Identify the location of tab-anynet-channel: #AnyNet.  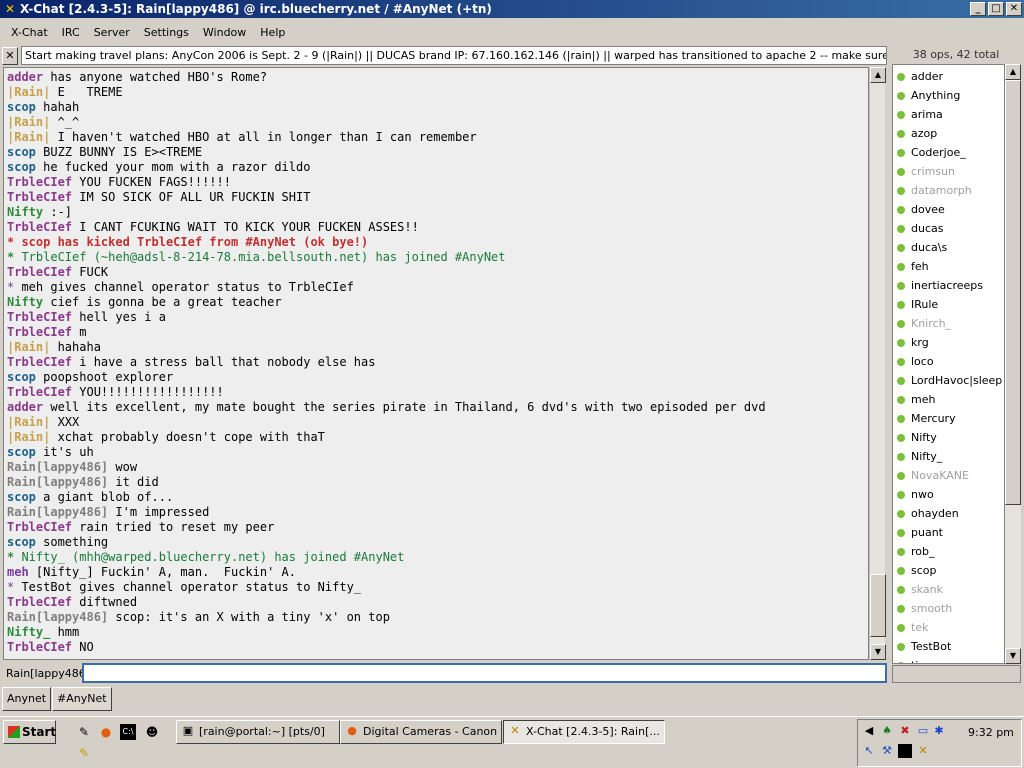
(82, 699).